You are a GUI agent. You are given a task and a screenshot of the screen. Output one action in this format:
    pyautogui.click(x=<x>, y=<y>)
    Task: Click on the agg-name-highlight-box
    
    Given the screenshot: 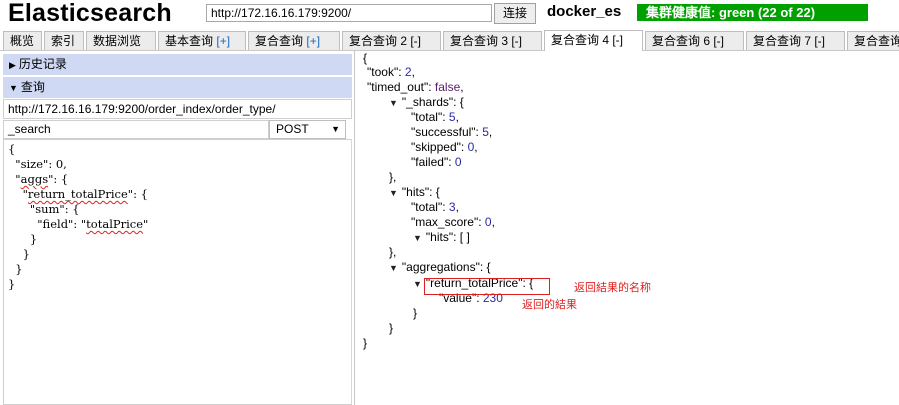 What is the action you would take?
    pyautogui.click(x=487, y=286)
    